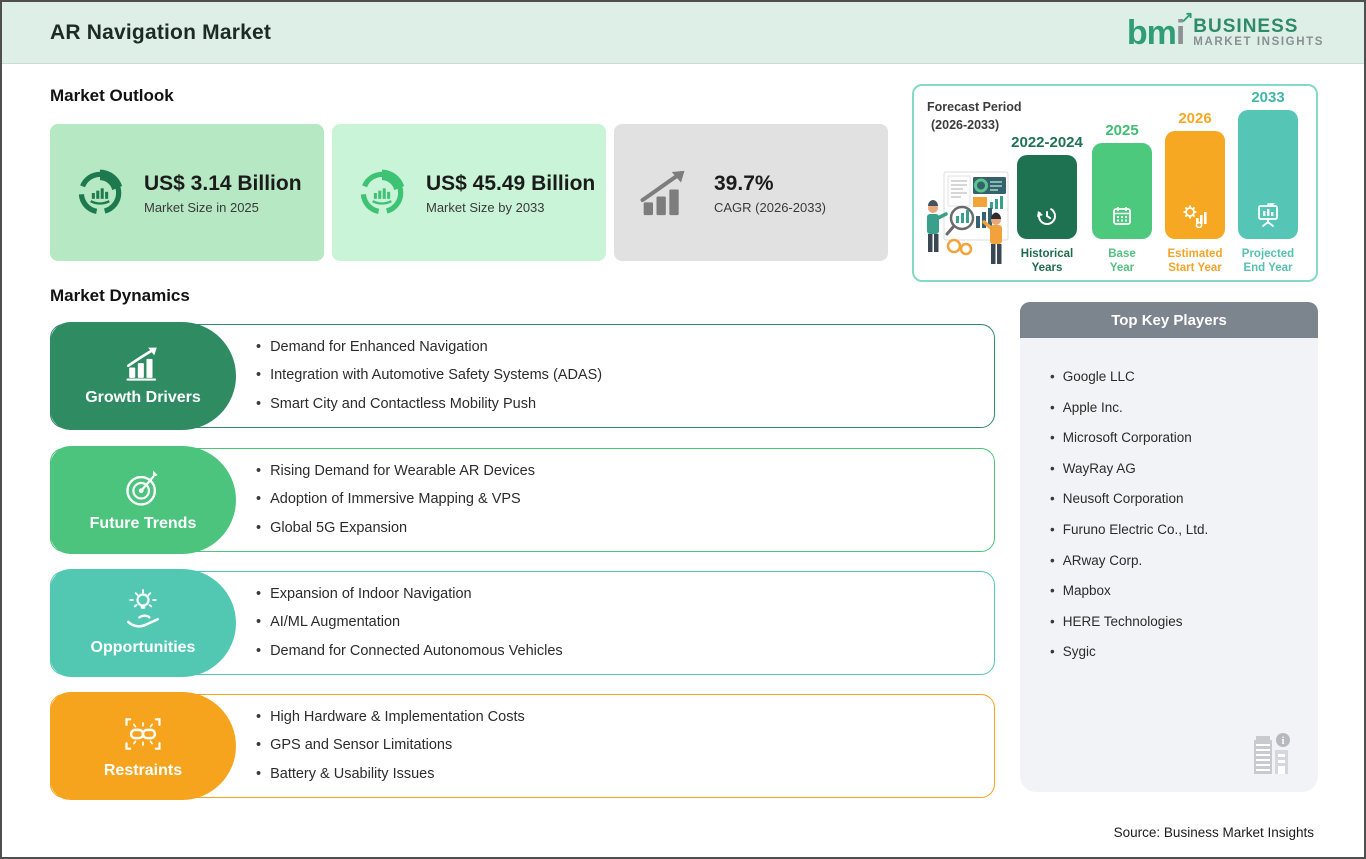 The height and width of the screenshot is (859, 1366). What do you see at coordinates (112, 95) in the screenshot?
I see `market-outlook-heading: Market Outlook` at bounding box center [112, 95].